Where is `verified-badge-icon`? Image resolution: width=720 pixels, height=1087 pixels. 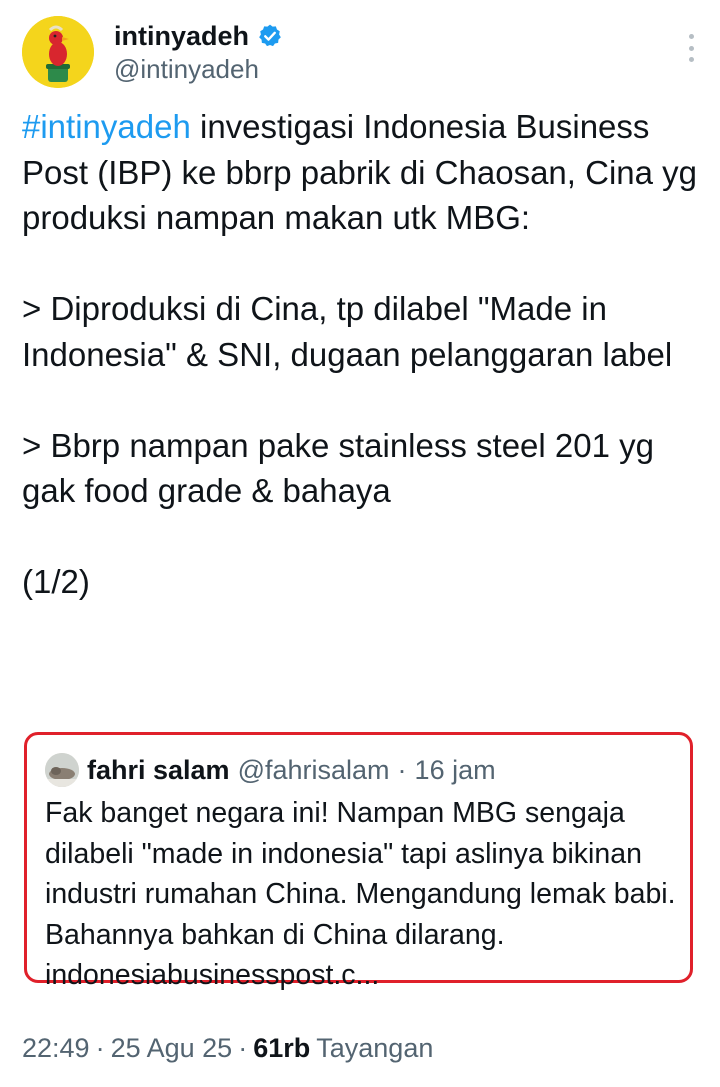
verified-badge-icon is located at coordinates (270, 35).